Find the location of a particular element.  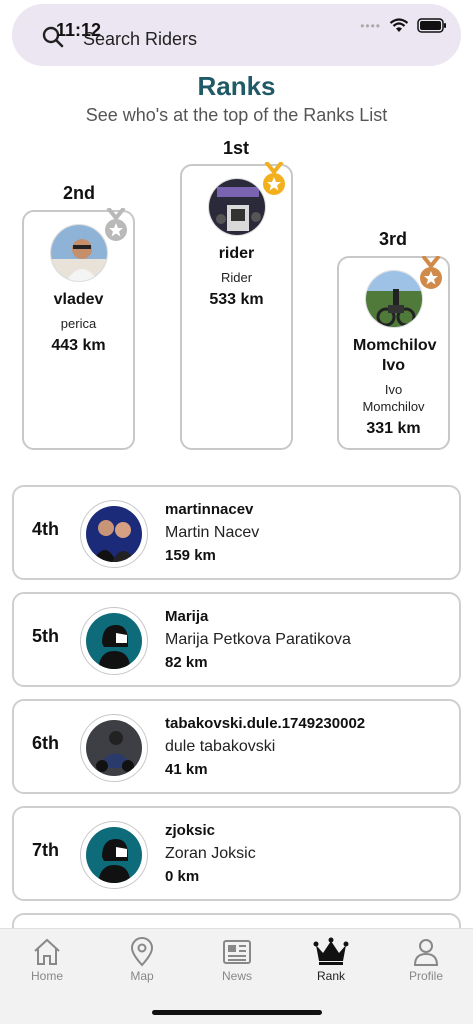

tab-label: Home is located at coordinates (46, 976).